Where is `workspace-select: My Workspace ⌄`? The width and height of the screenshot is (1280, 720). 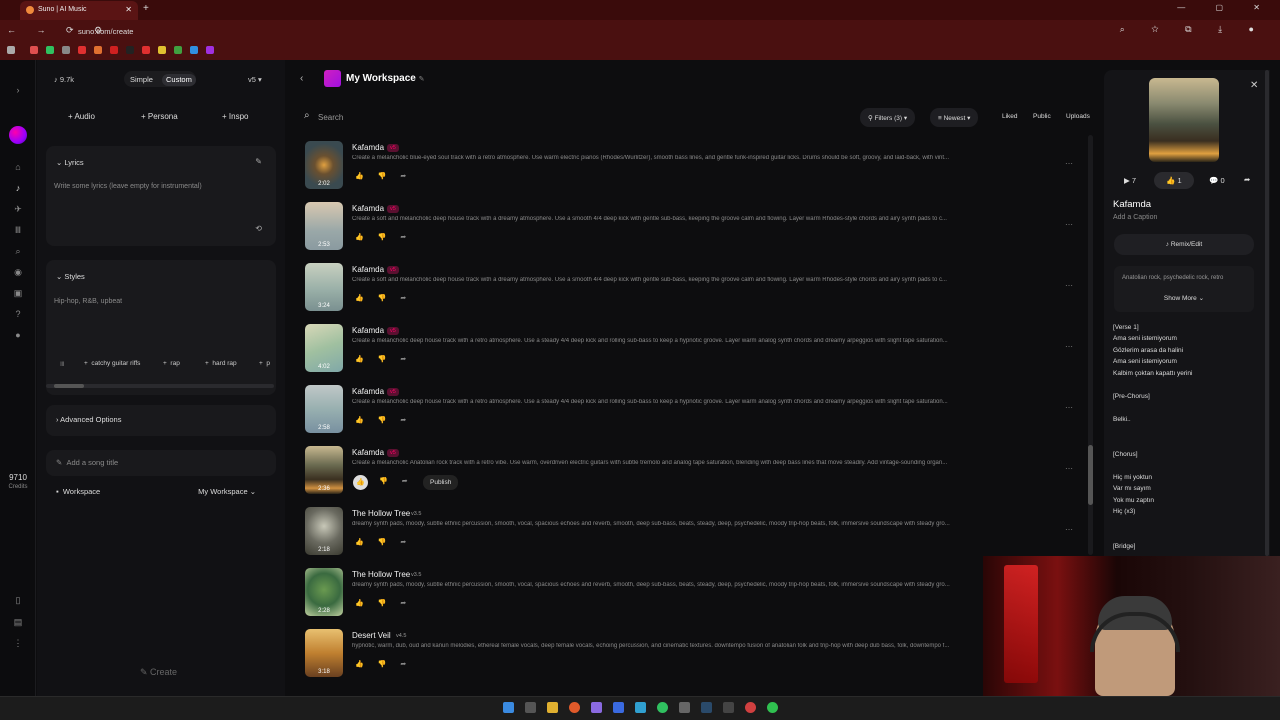
workspace-select: My Workspace ⌄ is located at coordinates (227, 491).